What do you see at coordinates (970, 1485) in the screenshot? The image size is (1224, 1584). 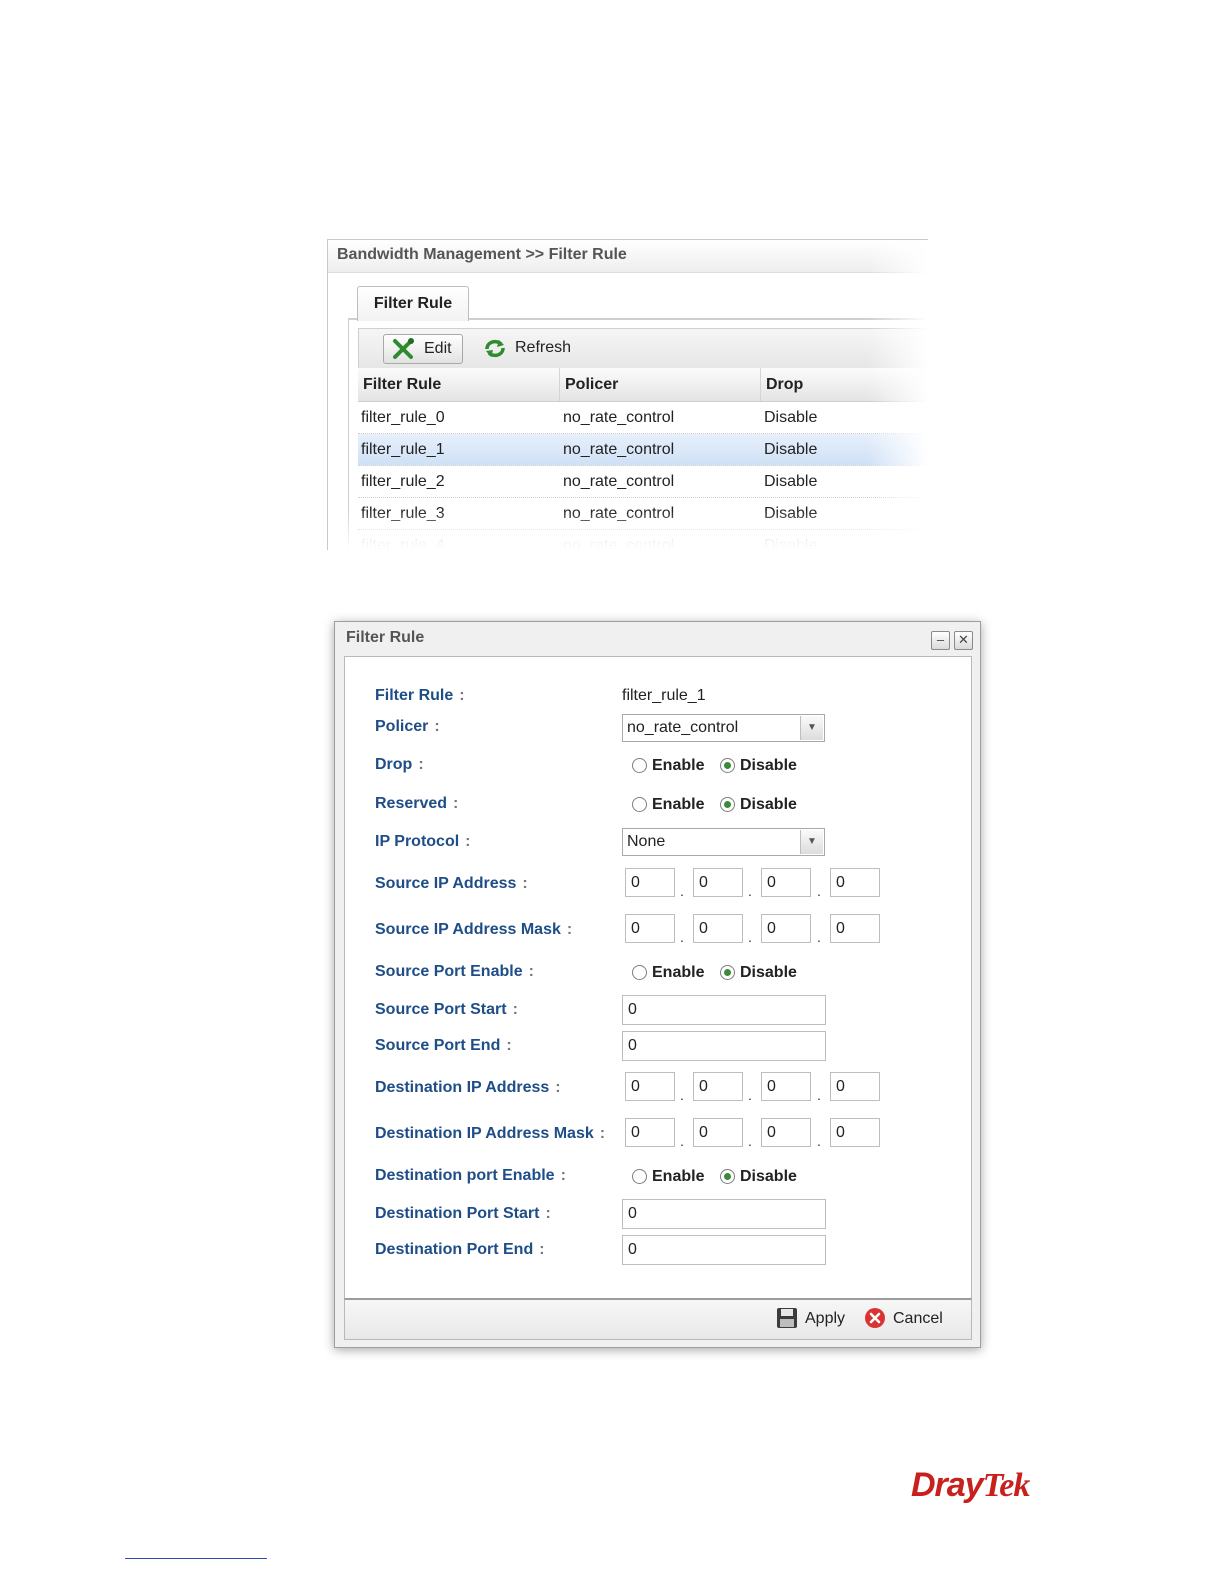 I see `draytek-logo: DrayTek` at bounding box center [970, 1485].